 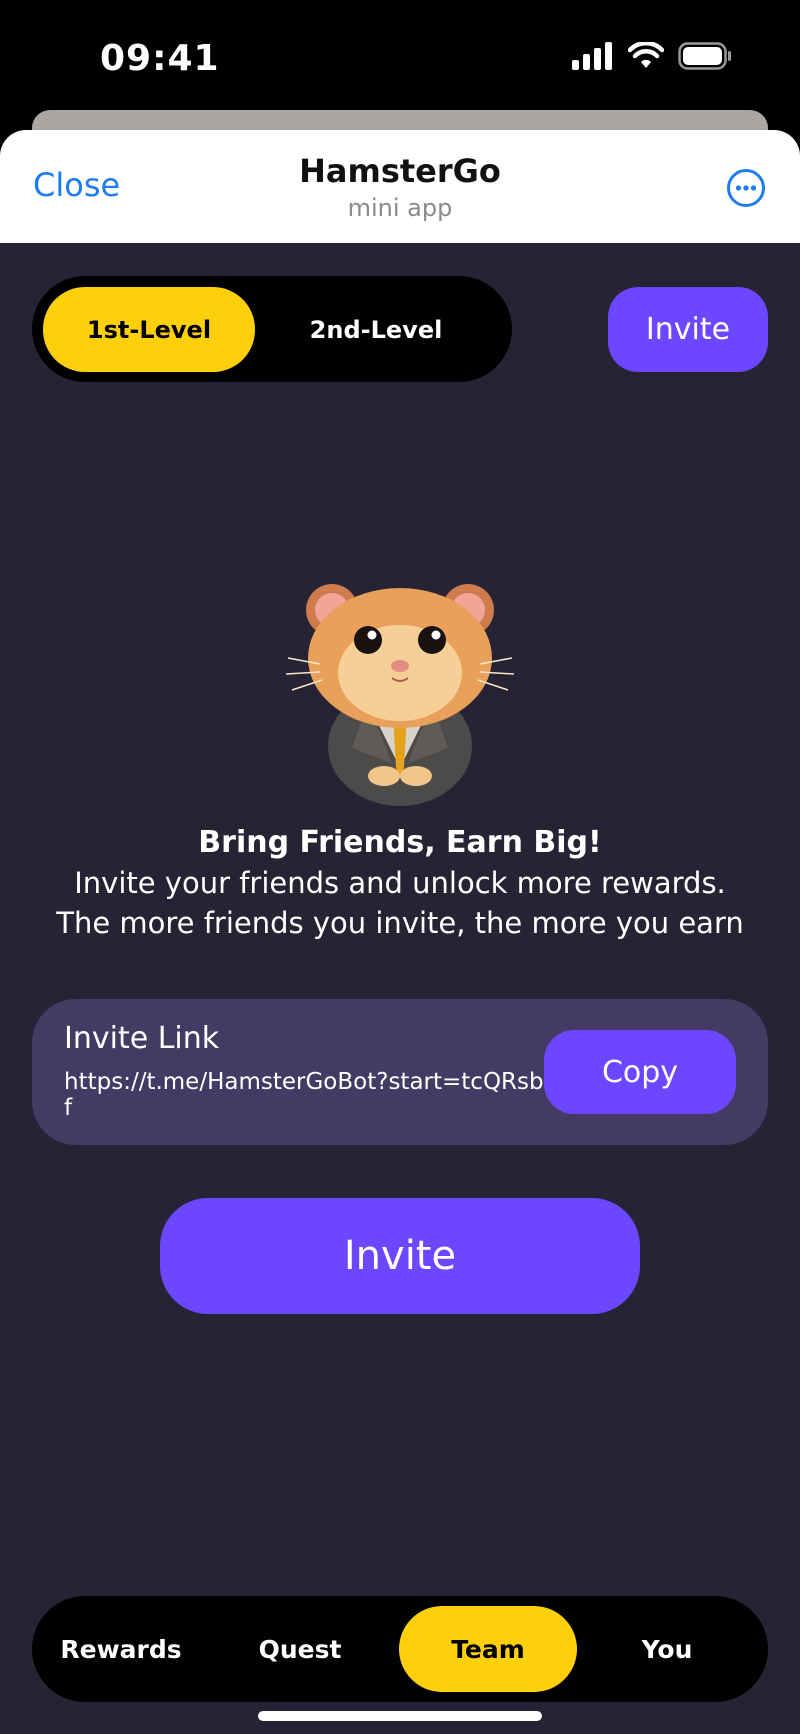 What do you see at coordinates (704, 56) in the screenshot?
I see `battery-icon` at bounding box center [704, 56].